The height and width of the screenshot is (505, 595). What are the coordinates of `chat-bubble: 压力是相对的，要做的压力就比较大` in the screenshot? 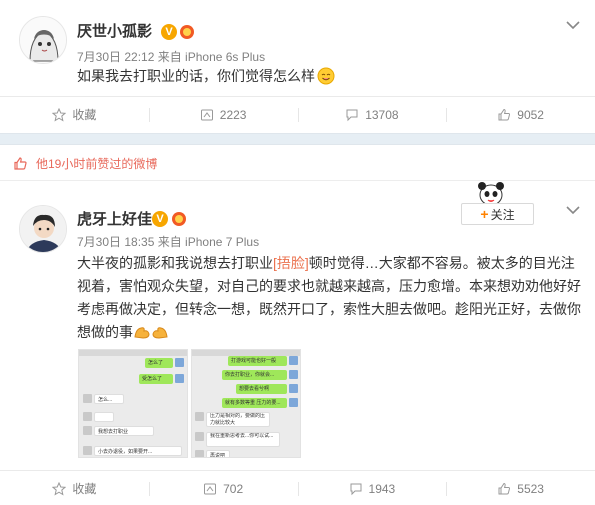 It's located at (238, 419).